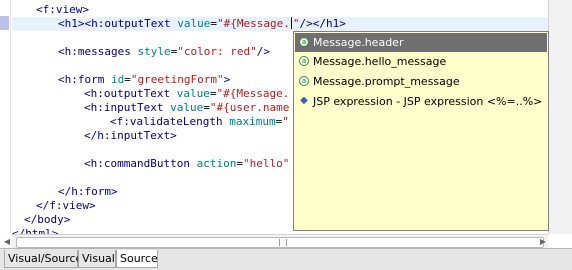 This screenshot has width=572, height=270. What do you see at coordinates (386, 81) in the screenshot?
I see `completion-item-label: Message.prompt_message` at bounding box center [386, 81].